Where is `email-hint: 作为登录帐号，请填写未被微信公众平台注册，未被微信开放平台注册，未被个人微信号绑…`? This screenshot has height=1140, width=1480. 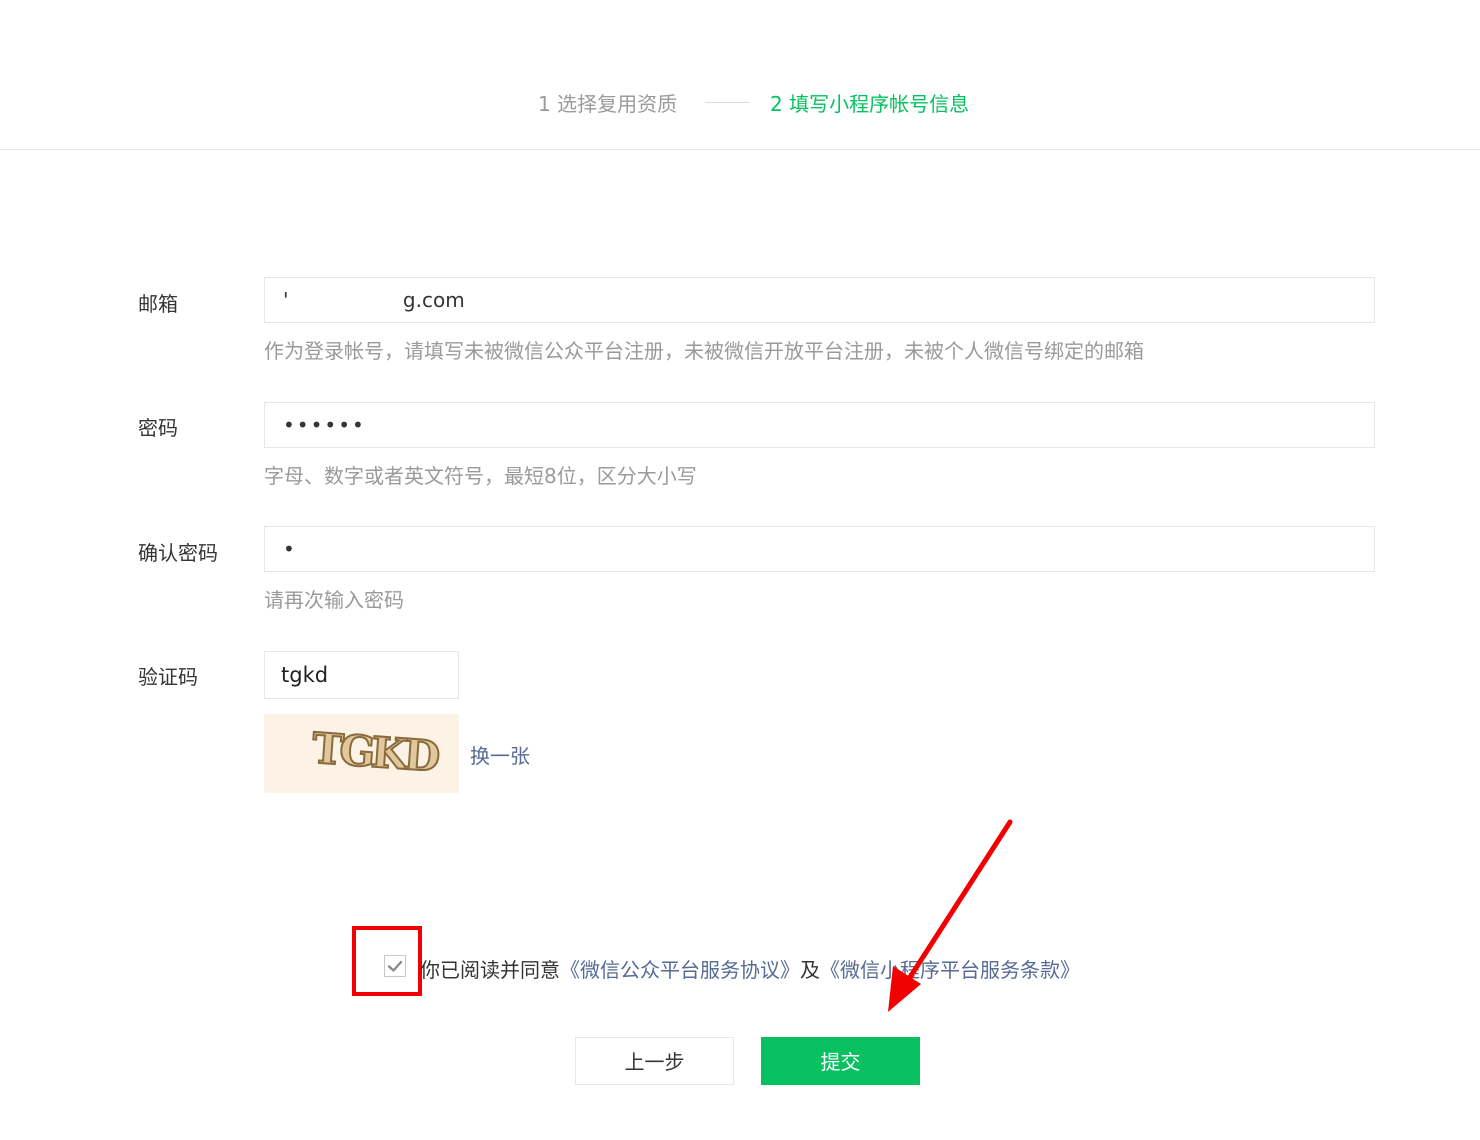 email-hint: 作为登录帐号，请填写未被微信公众平台注册，未被微信开放平台注册，未被个人微信号绑… is located at coordinates (704, 351).